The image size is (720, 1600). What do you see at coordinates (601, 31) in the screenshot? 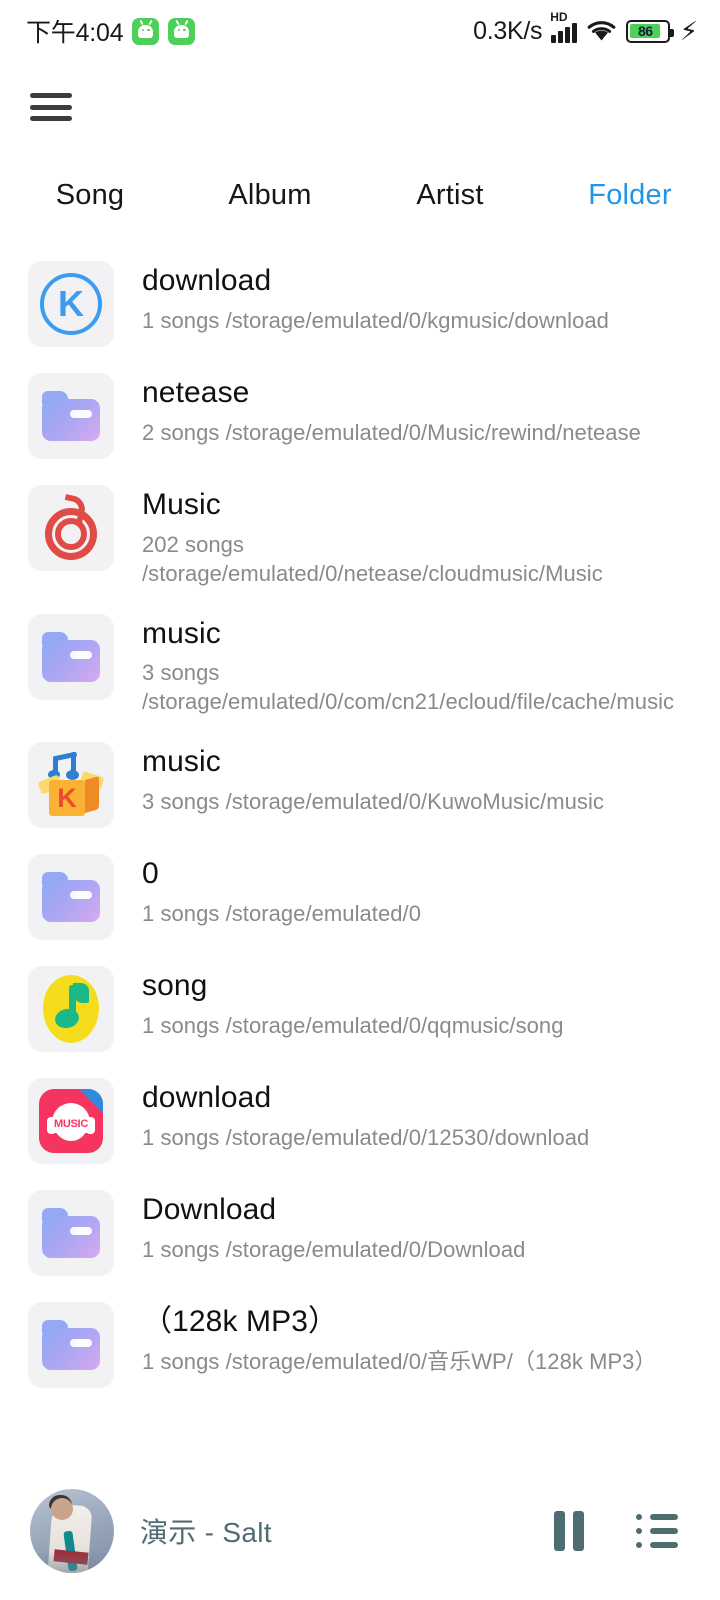
I see `wifi-icon` at bounding box center [601, 31].